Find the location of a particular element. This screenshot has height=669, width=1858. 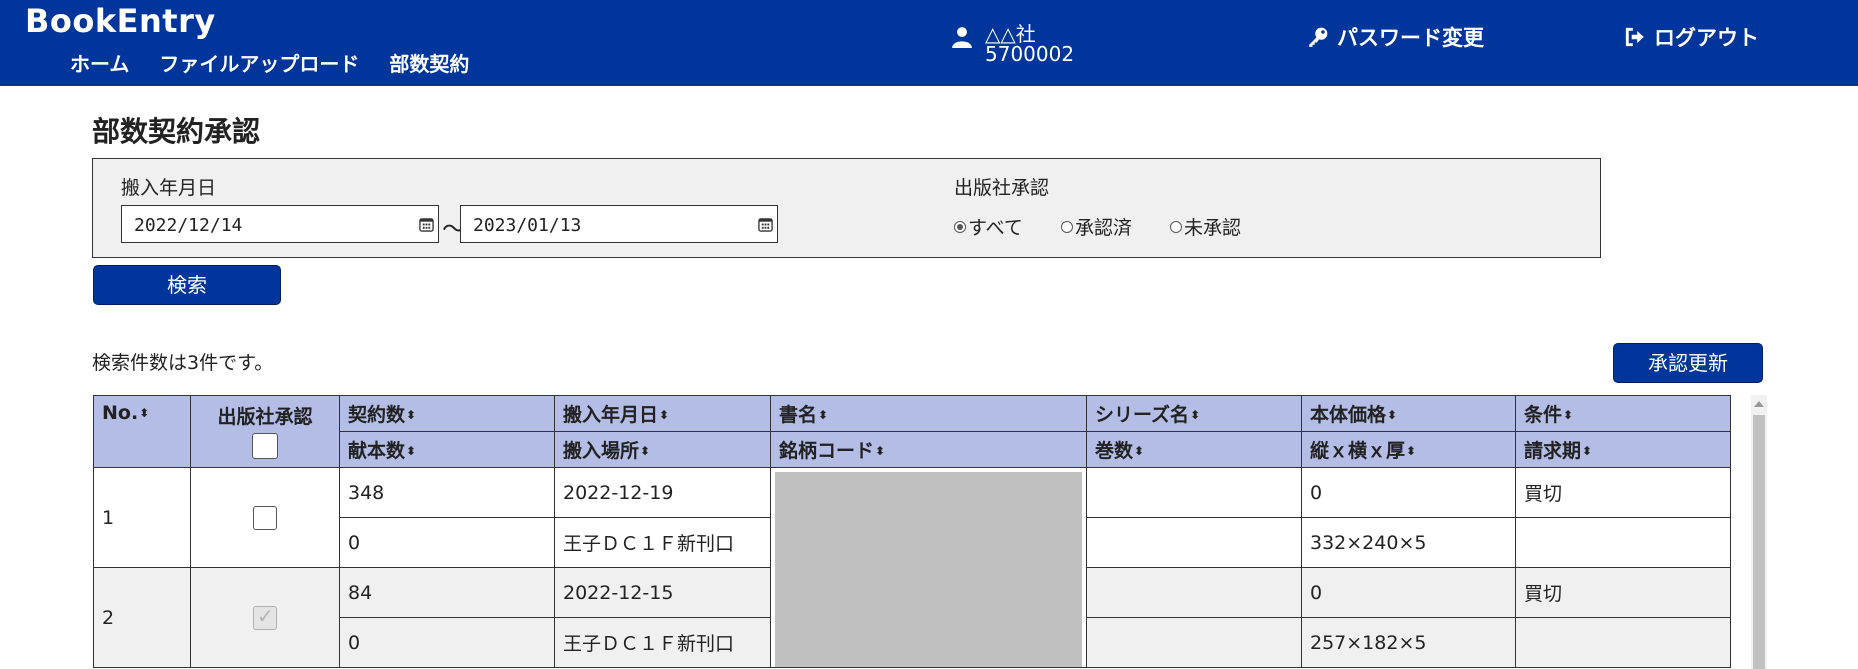

date-to-input: 2023/01/13 is located at coordinates (619, 224).